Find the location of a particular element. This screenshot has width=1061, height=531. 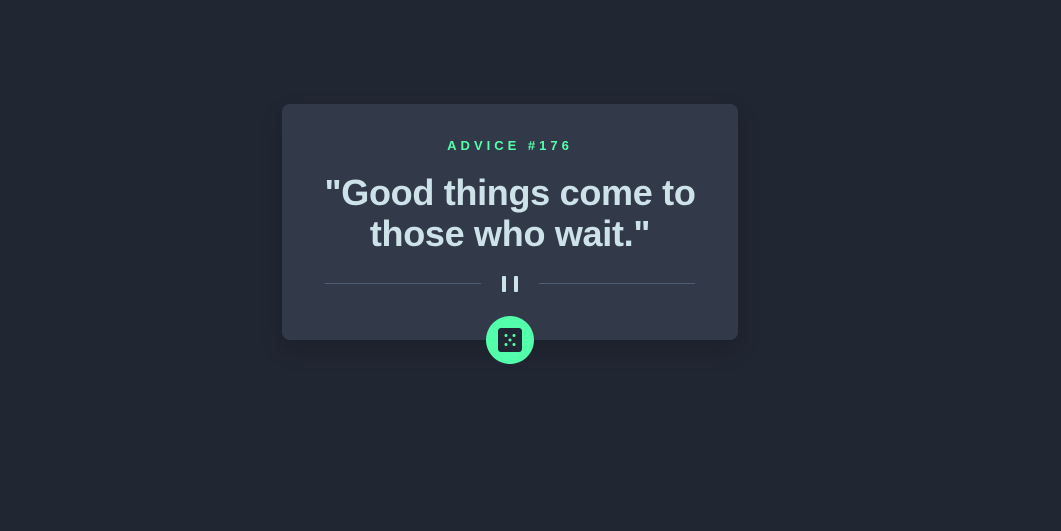

pause-bar-left is located at coordinates (504, 284).